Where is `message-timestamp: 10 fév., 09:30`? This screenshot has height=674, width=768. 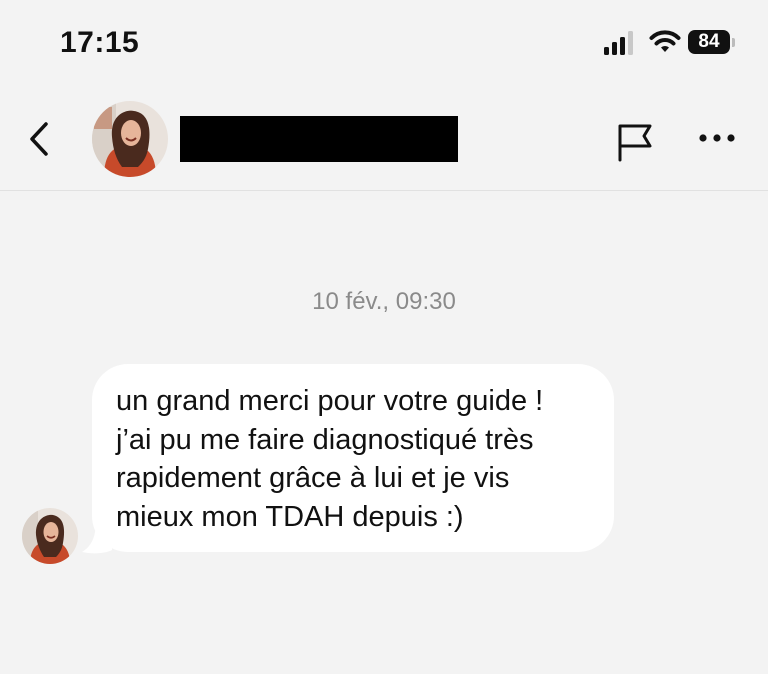
message-timestamp: 10 fév., 09:30 is located at coordinates (384, 301).